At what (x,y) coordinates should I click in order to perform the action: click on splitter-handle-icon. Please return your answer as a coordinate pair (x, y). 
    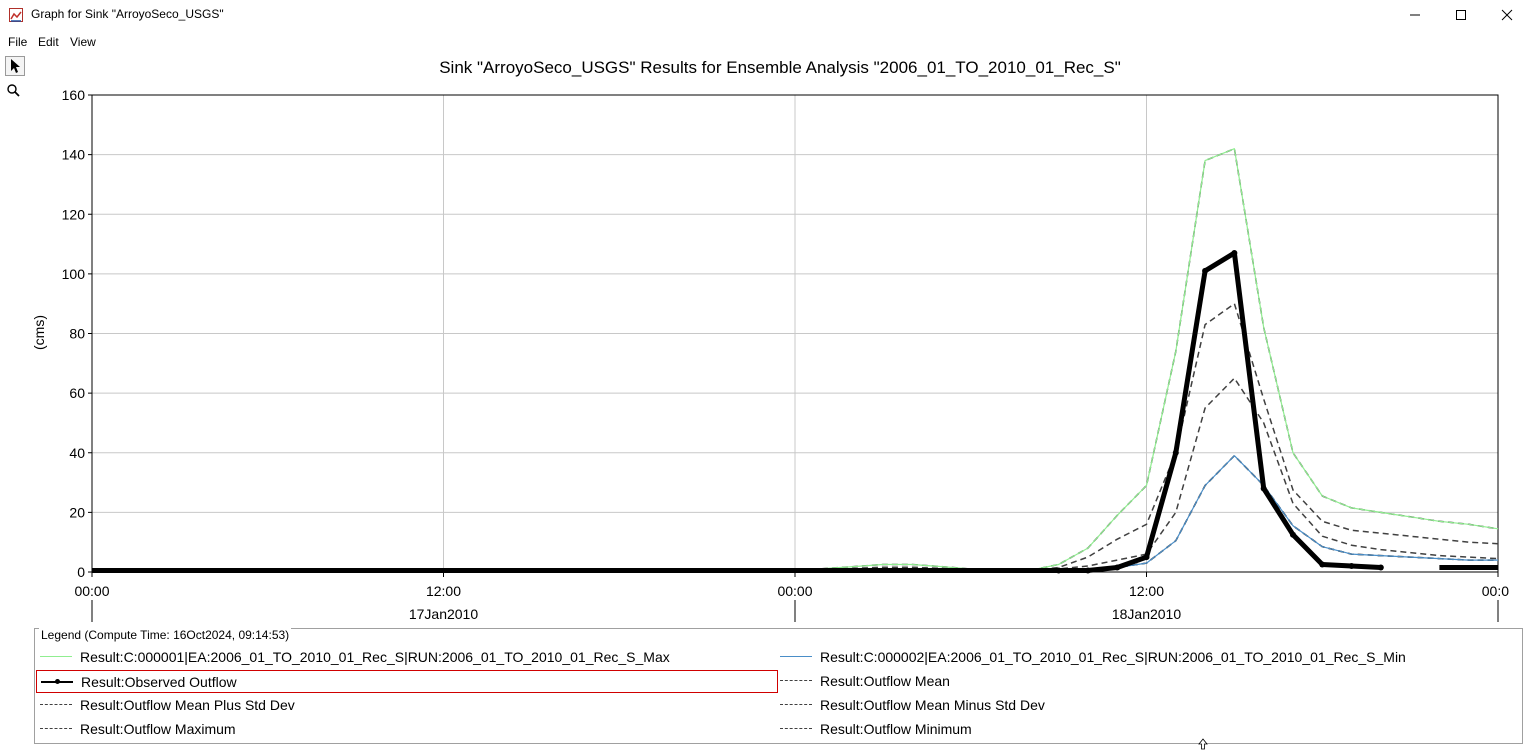
    Looking at the image, I should click on (1203, 744).